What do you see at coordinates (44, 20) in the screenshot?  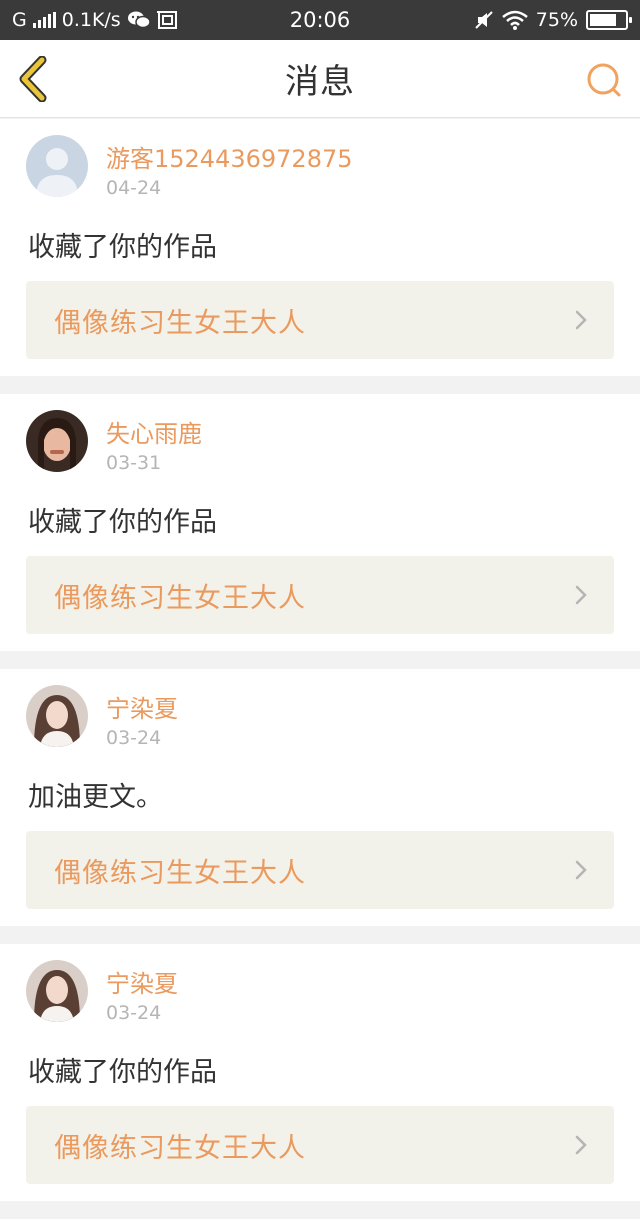 I see `signal-icon` at bounding box center [44, 20].